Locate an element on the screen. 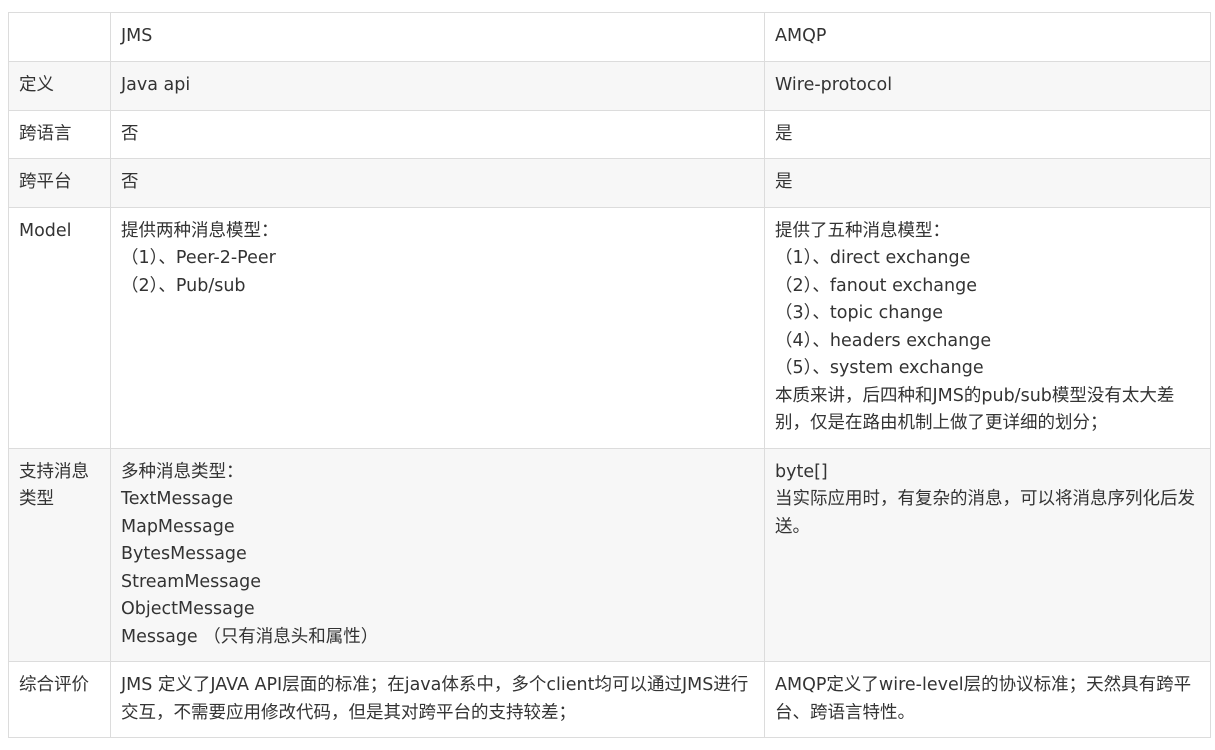  header-cell-empty is located at coordinates (59, 37).